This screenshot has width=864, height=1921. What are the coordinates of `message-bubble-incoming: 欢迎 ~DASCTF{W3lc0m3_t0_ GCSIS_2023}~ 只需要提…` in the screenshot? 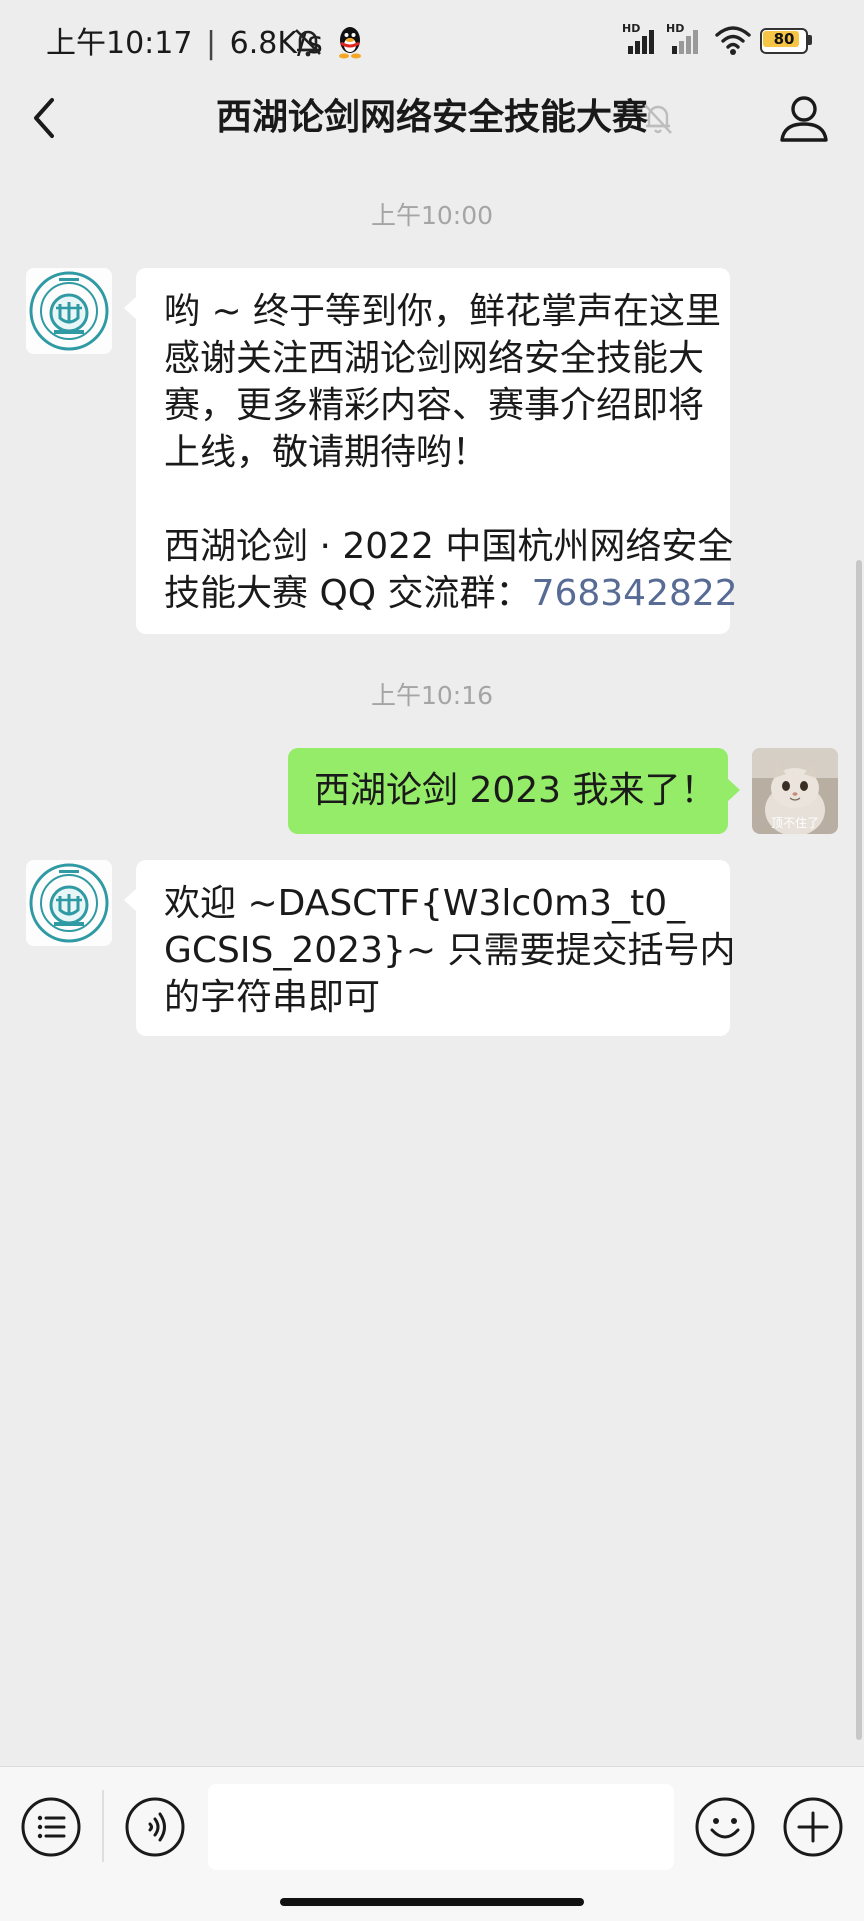 It's located at (430, 948).